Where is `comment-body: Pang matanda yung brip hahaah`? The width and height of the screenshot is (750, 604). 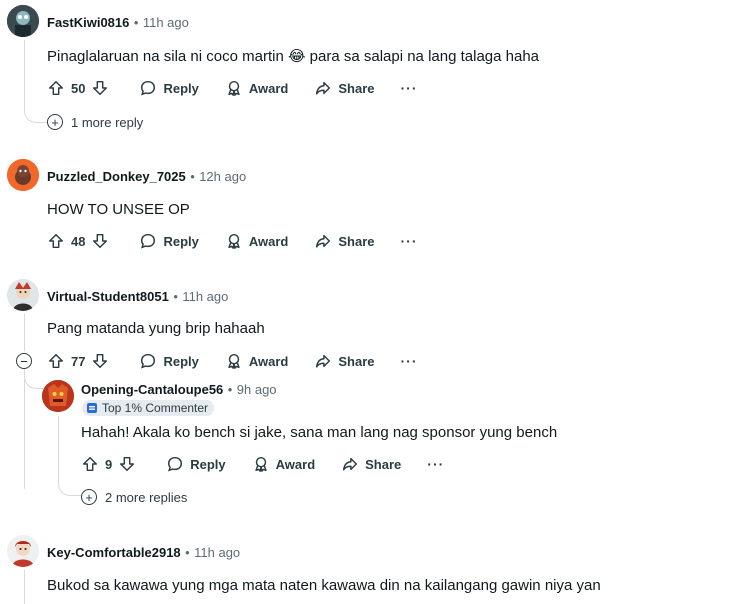 comment-body: Pang matanda yung brip hahaah is located at coordinates (156, 328).